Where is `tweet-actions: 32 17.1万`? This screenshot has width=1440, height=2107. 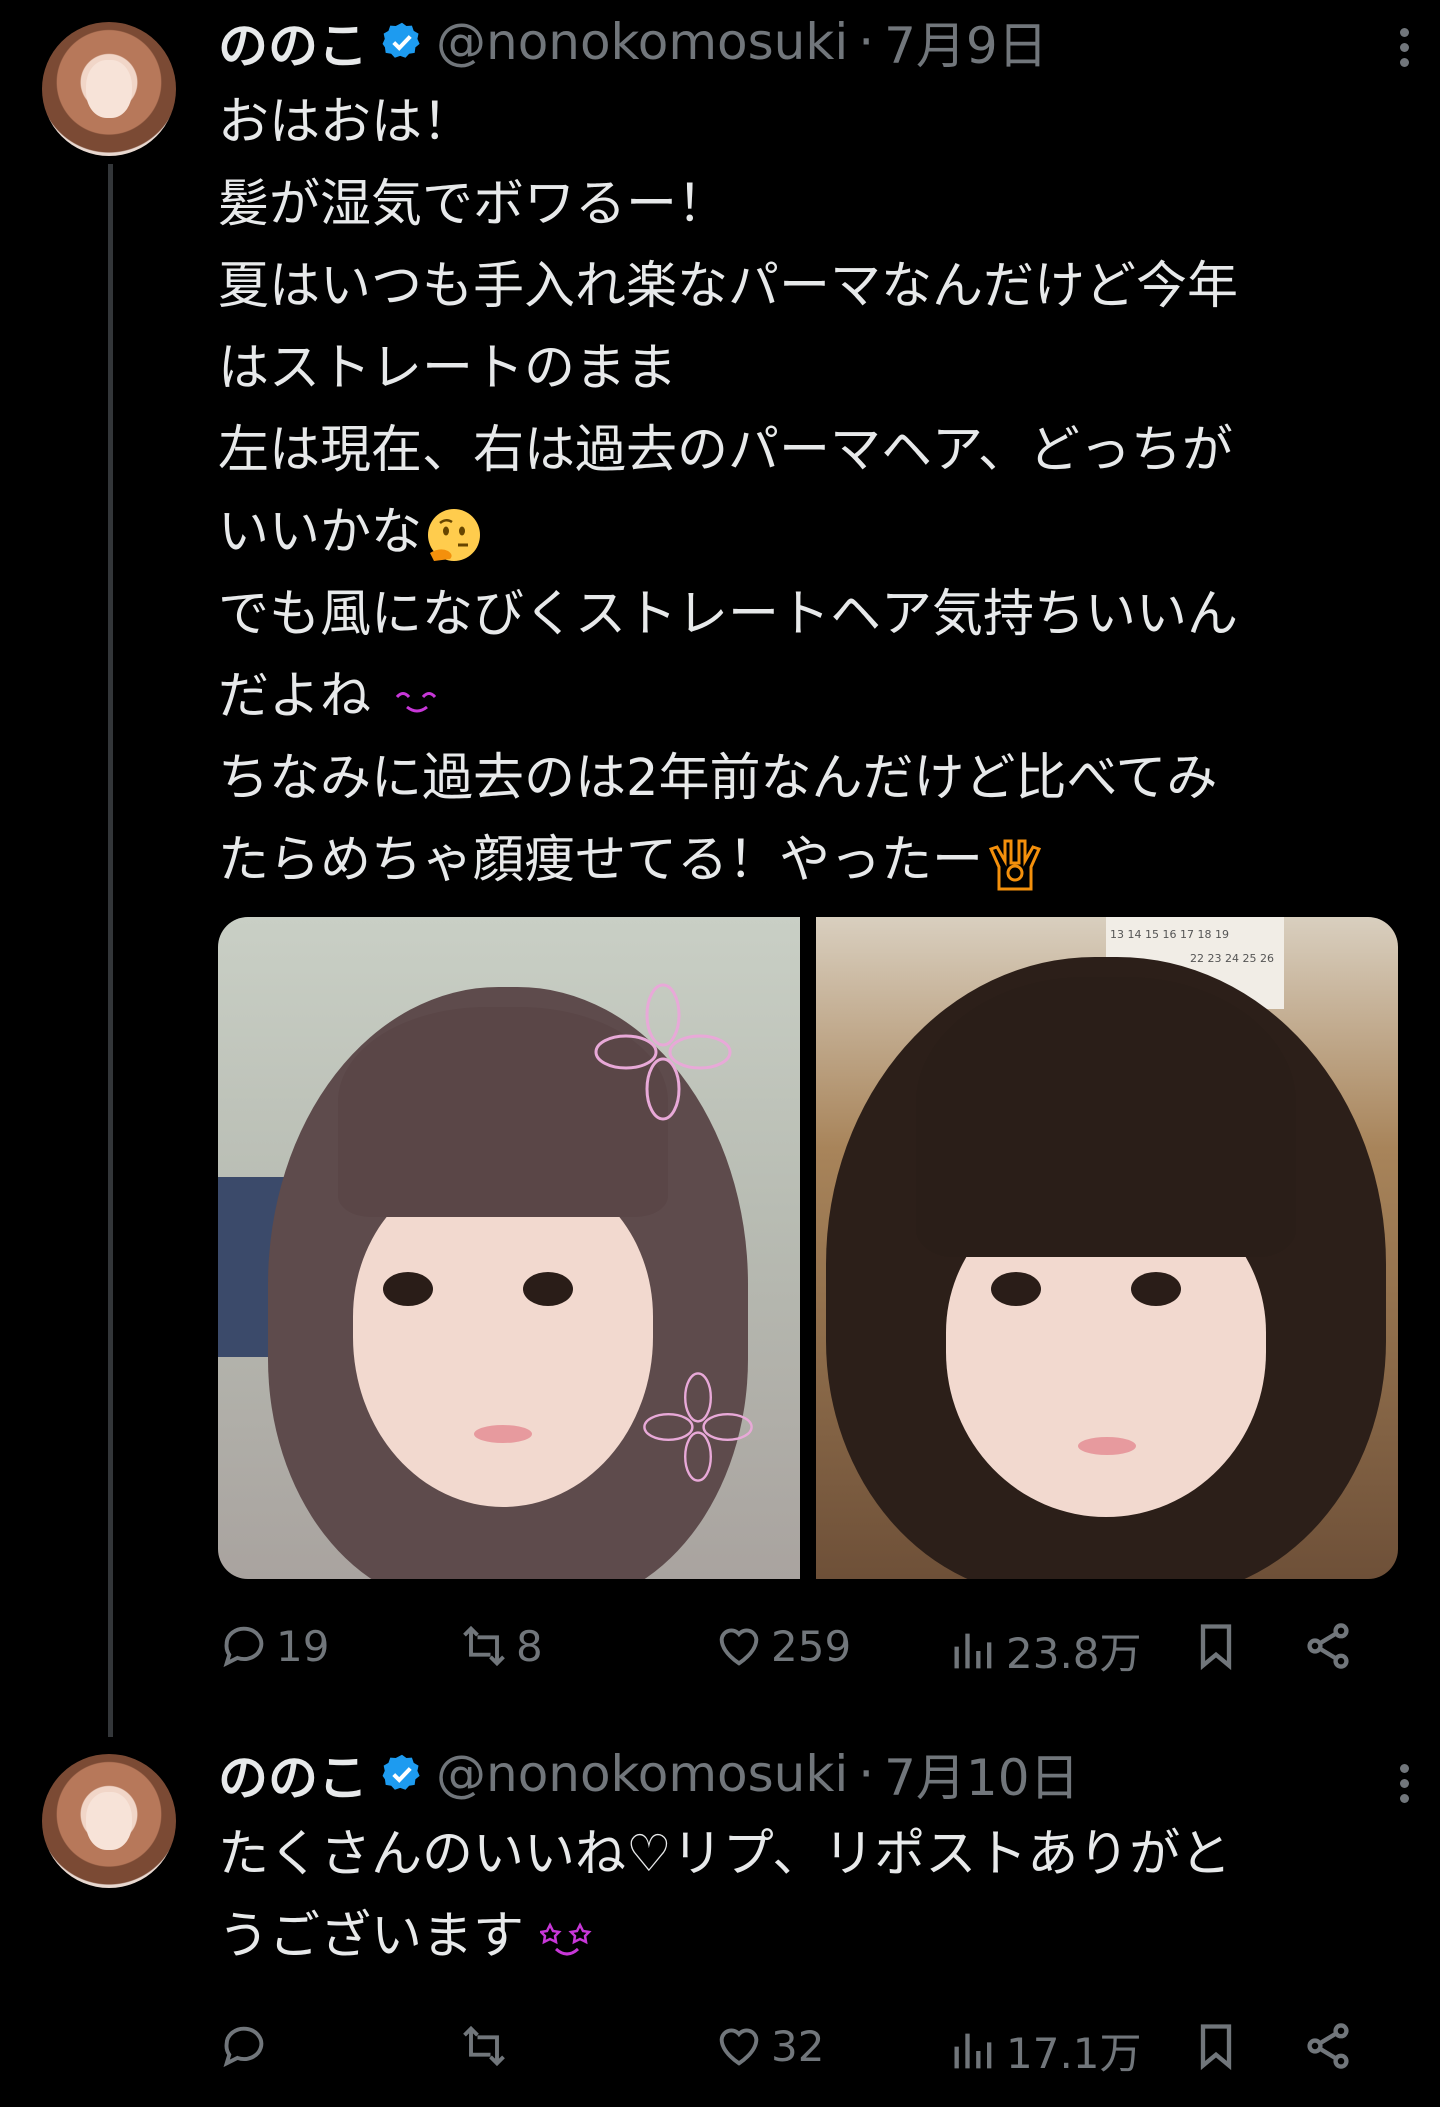
tweet-actions: 32 17.1万 is located at coordinates (813, 2055).